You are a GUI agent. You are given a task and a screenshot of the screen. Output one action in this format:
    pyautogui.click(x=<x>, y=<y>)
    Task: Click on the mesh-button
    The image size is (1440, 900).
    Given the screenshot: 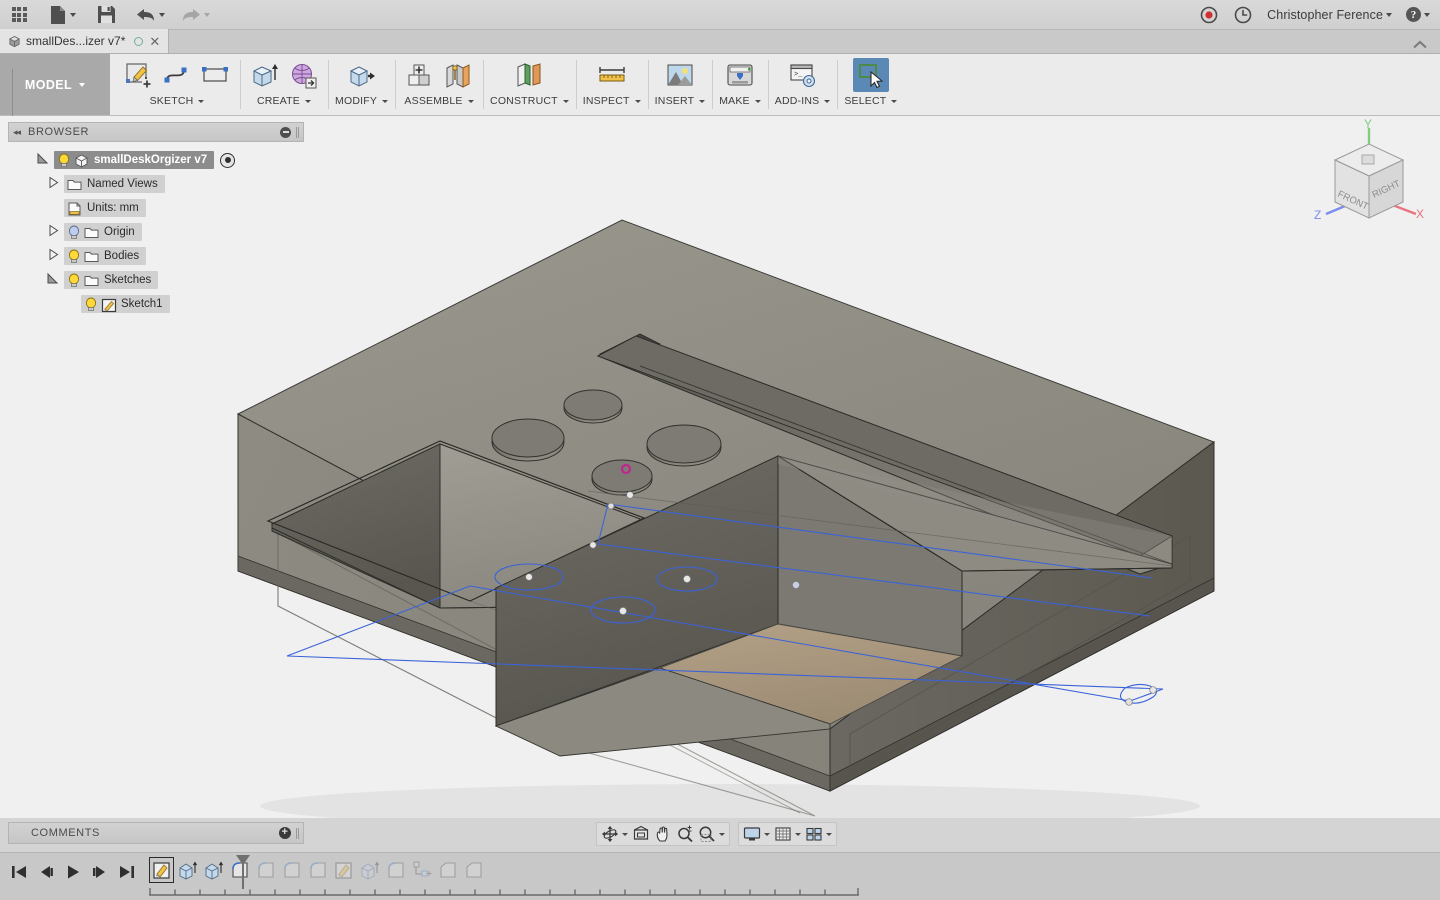 What is the action you would take?
    pyautogui.click(x=303, y=75)
    